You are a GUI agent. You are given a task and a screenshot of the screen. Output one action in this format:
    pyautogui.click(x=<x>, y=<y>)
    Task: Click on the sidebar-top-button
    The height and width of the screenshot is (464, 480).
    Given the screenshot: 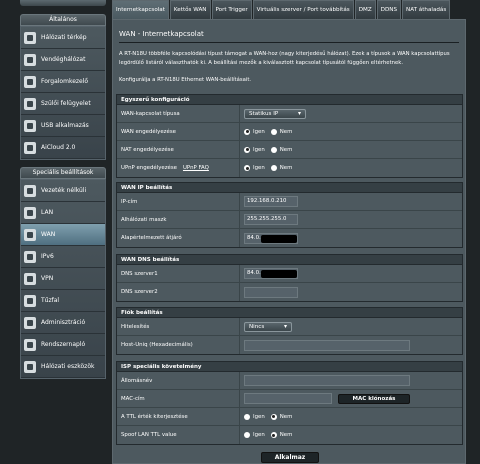 What is the action you would take?
    pyautogui.click(x=63, y=3)
    